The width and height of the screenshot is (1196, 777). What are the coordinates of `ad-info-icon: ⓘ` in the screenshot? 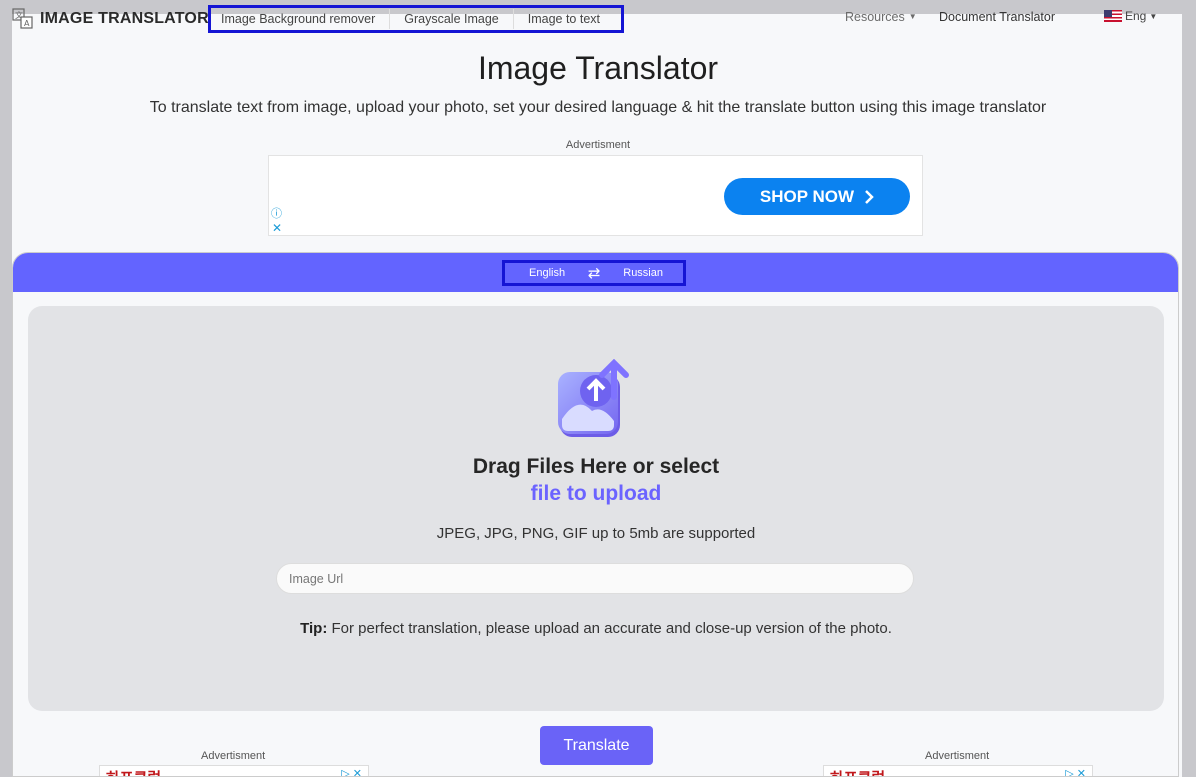 It's located at (276, 214).